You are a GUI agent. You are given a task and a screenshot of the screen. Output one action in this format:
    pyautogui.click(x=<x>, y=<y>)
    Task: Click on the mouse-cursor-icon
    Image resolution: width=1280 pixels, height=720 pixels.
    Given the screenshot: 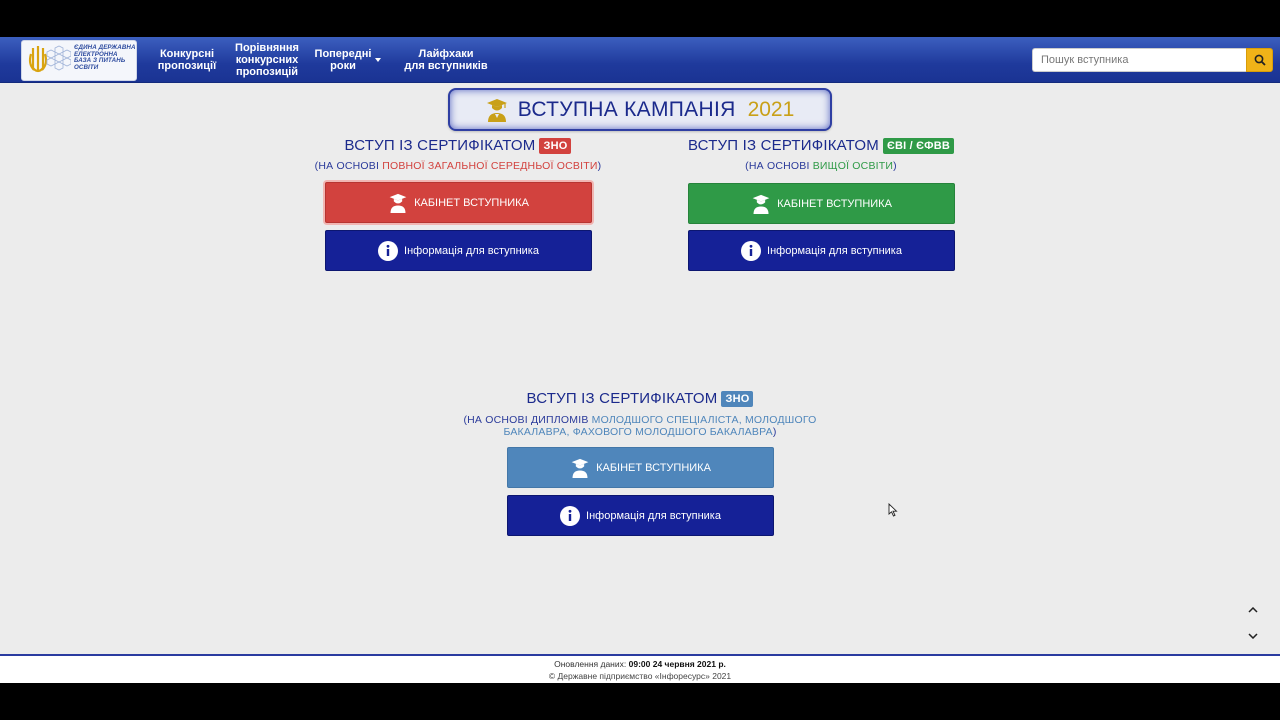 What is the action you would take?
    pyautogui.click(x=893, y=510)
    